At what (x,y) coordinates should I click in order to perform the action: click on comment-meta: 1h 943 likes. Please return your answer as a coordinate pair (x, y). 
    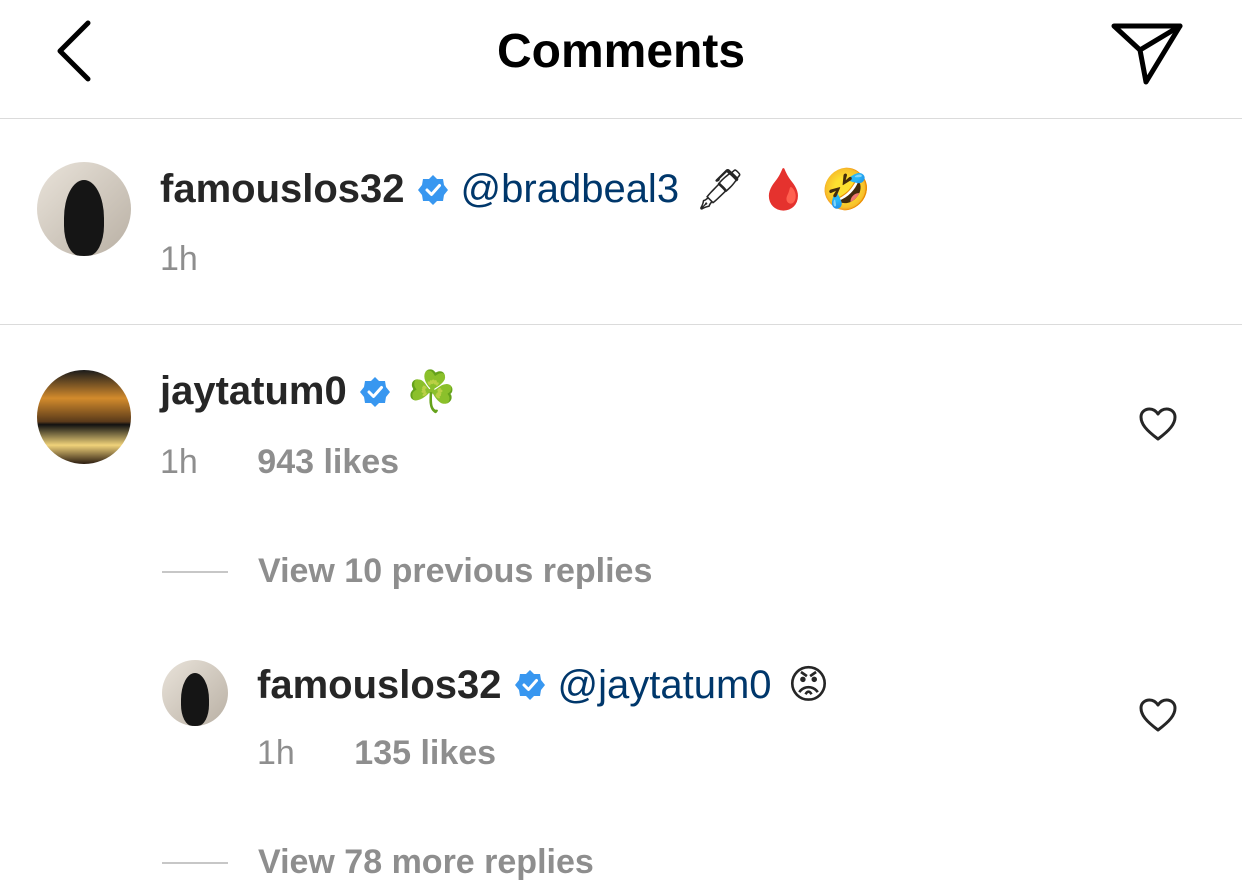
    Looking at the image, I should click on (279, 462).